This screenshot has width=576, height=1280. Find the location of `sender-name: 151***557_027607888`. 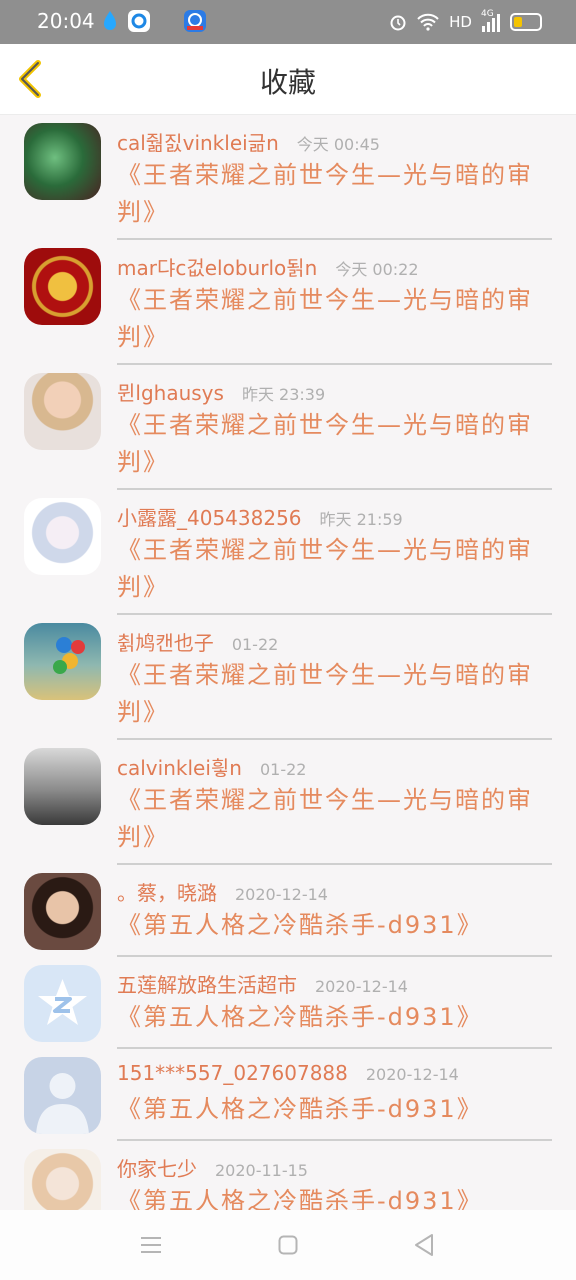

sender-name: 151***557_027607888 is located at coordinates (232, 1073).